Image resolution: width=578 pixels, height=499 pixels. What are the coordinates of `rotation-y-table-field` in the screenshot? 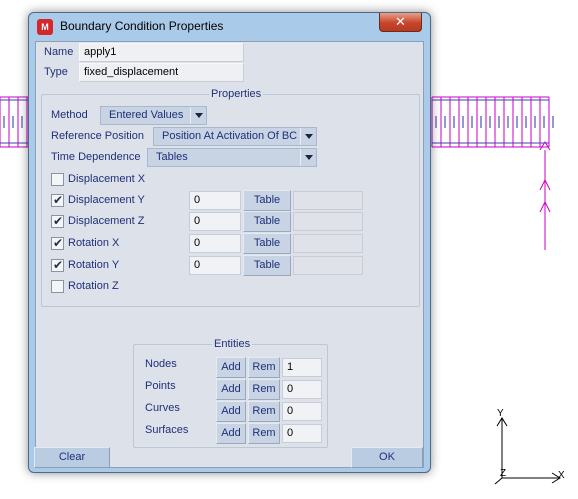 It's located at (328, 265).